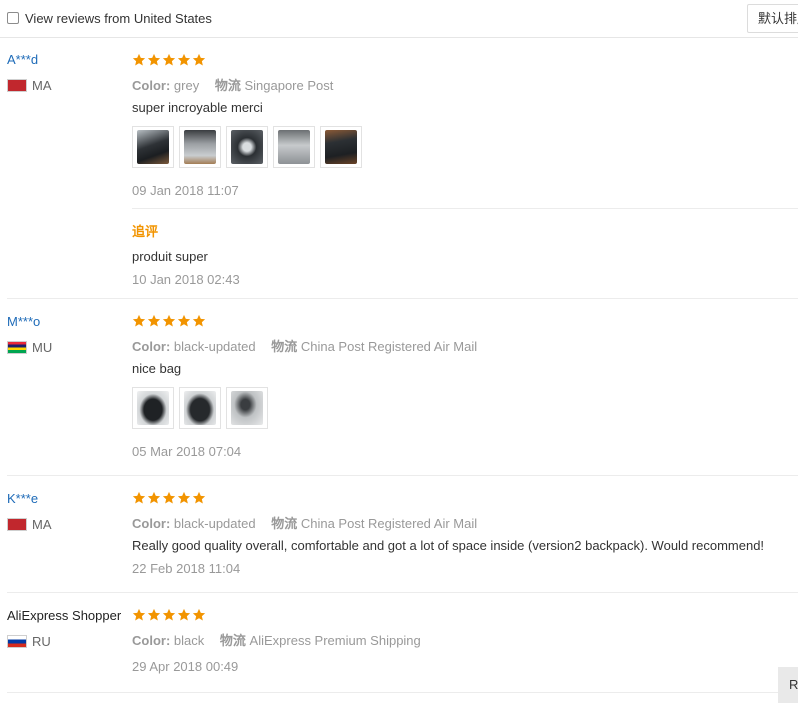 This screenshot has width=798, height=703. Describe the element at coordinates (289, 85) in the screenshot. I see `shipping-value: Singapore Post` at that location.